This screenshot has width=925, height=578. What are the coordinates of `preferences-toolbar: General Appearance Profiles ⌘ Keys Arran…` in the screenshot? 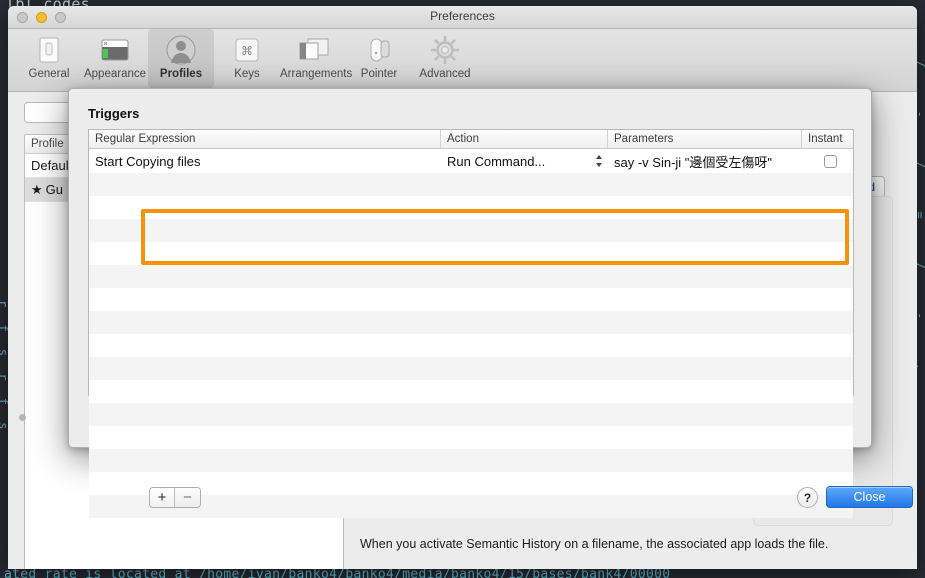 It's located at (462, 60).